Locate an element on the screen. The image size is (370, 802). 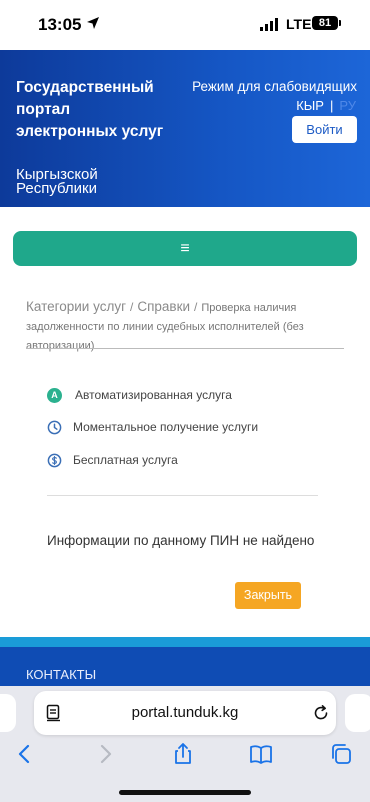
footer-accent-line is located at coordinates (185, 642).